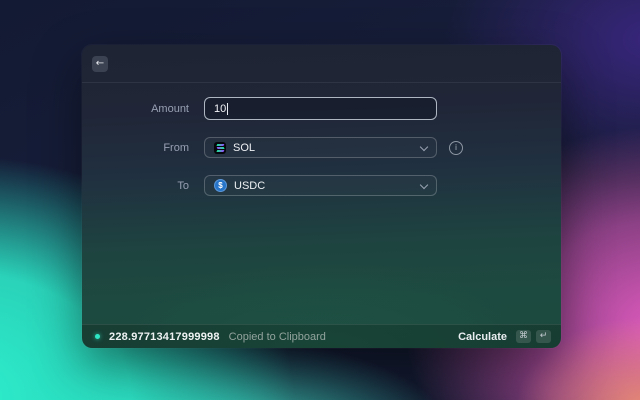 Image resolution: width=640 pixels, height=400 pixels. What do you see at coordinates (321, 64) in the screenshot?
I see `window-header: ←` at bounding box center [321, 64].